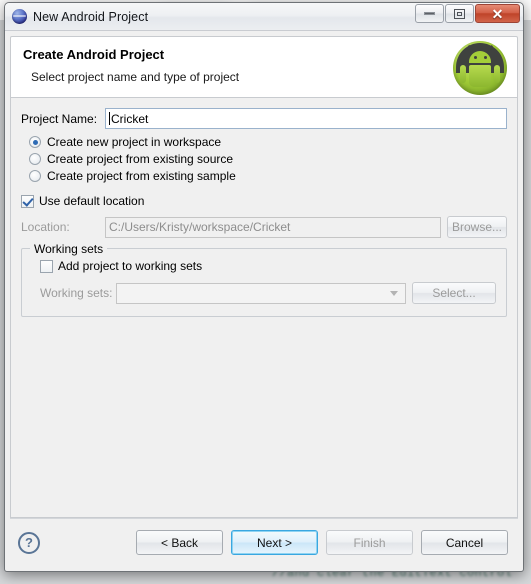 The height and width of the screenshot is (584, 531). I want to click on dialog-footer: ? < Back Next > Finish Cancel, so click(264, 542).